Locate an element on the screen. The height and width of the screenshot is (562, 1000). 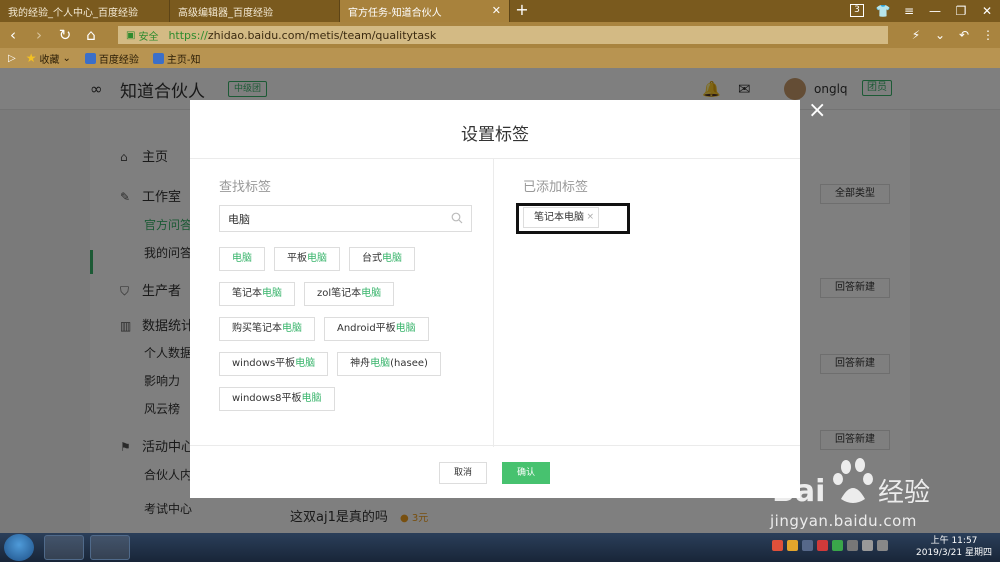
lightning-icon: ⚡ is located at coordinates (916, 35).